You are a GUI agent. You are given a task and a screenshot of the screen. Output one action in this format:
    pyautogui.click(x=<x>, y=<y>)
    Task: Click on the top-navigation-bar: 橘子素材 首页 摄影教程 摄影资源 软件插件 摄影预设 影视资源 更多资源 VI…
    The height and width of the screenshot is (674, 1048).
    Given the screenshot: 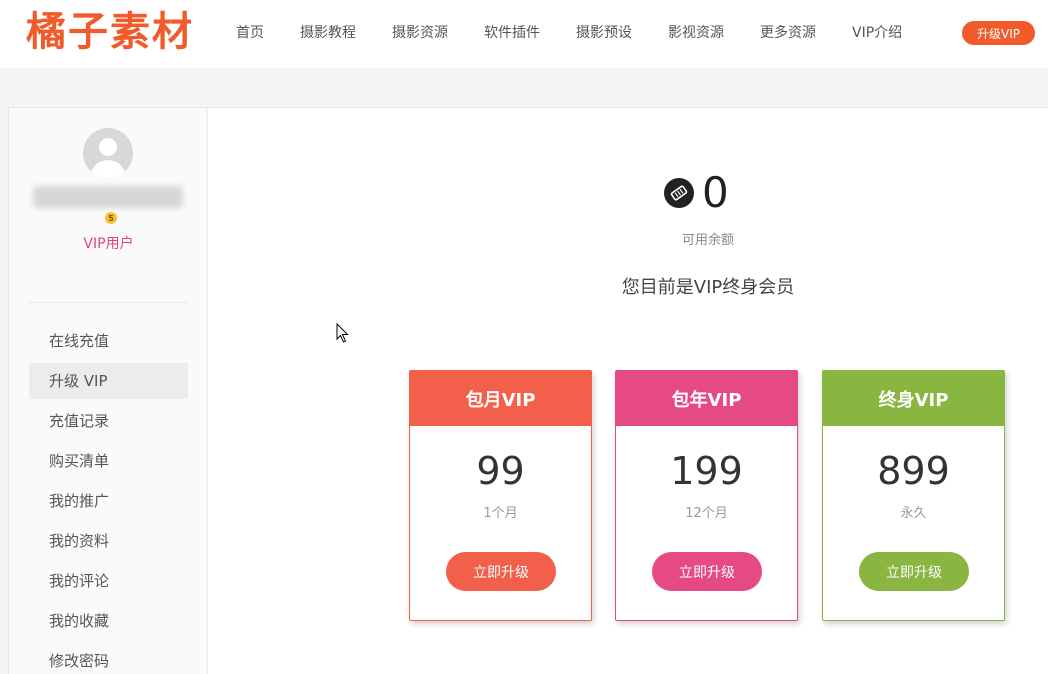 What is the action you would take?
    pyautogui.click(x=524, y=34)
    